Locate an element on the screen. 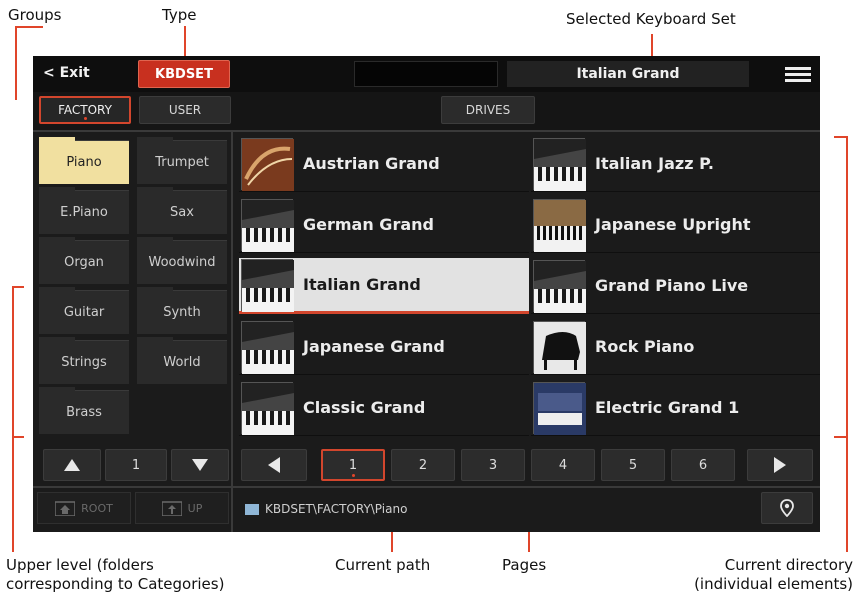 This screenshot has width=861, height=599. category-trumpet: Trumpet is located at coordinates (182, 160).